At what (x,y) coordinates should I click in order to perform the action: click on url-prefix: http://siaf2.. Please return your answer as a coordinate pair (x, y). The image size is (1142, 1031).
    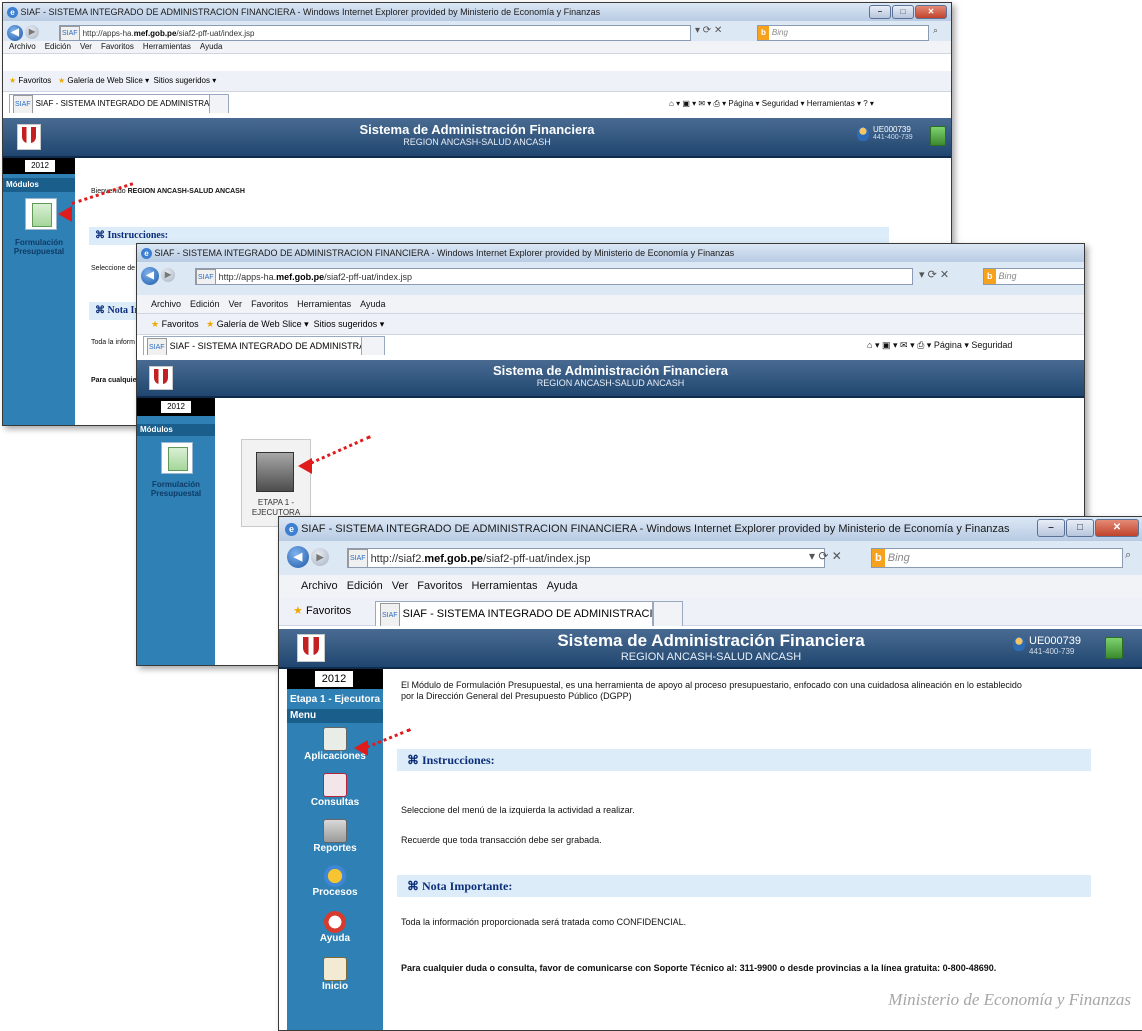
    Looking at the image, I should click on (397, 558).